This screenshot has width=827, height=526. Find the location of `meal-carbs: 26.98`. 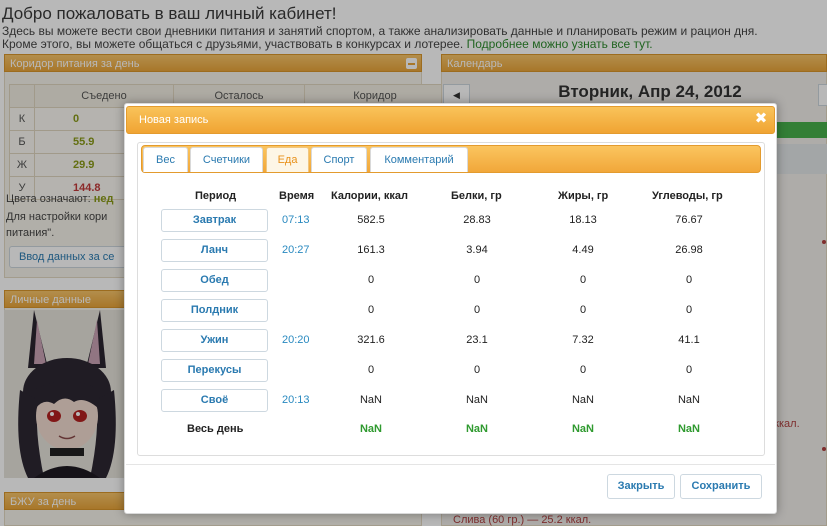

meal-carbs: 26.98 is located at coordinates (689, 250).